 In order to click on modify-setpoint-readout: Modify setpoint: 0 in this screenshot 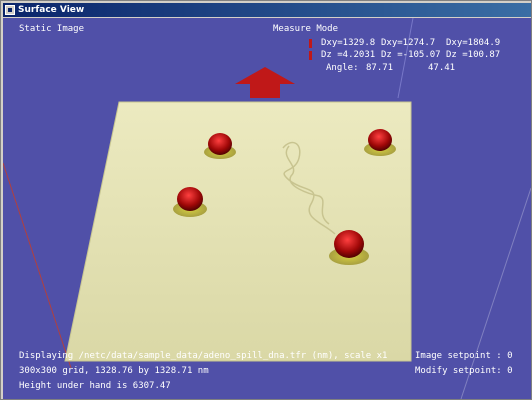, I will do `click(464, 371)`.